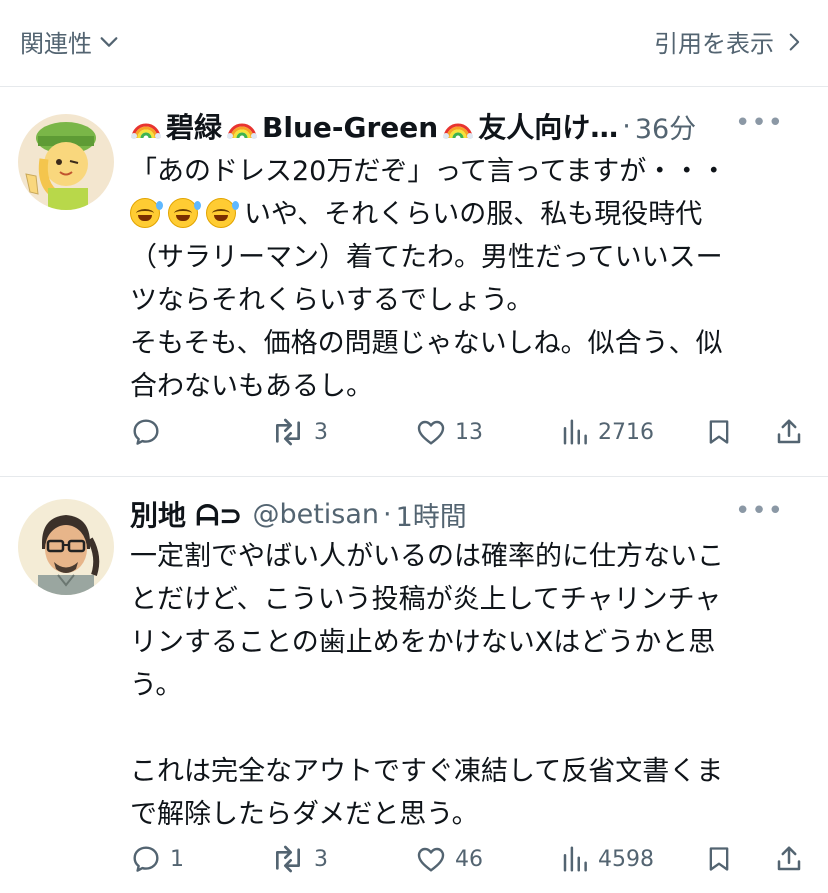 The width and height of the screenshot is (828, 893). What do you see at coordinates (186, 514) in the screenshot?
I see `display-name: 別地 ᗩ⊃` at bounding box center [186, 514].